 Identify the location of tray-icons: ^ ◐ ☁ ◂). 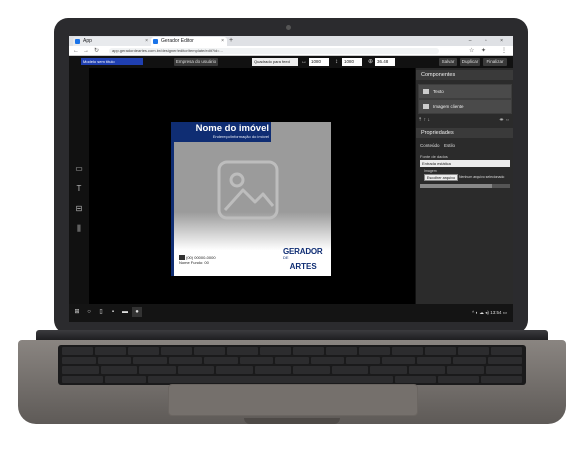
(480, 312).